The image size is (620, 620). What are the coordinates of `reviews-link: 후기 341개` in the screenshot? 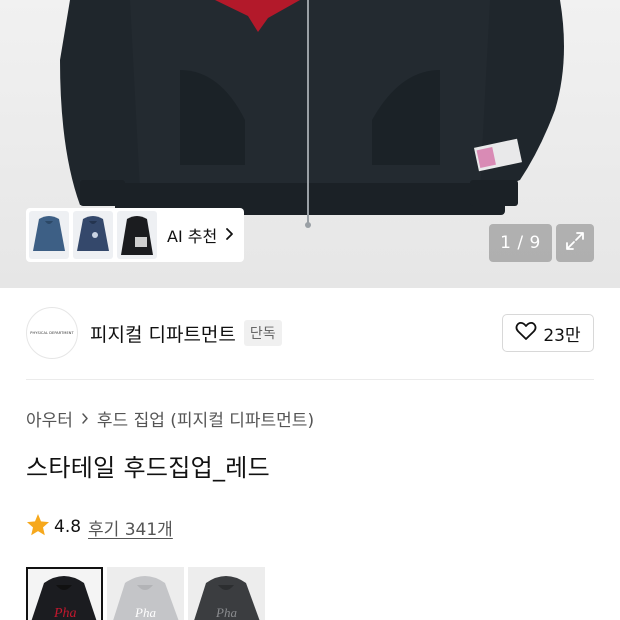 It's located at (130, 527).